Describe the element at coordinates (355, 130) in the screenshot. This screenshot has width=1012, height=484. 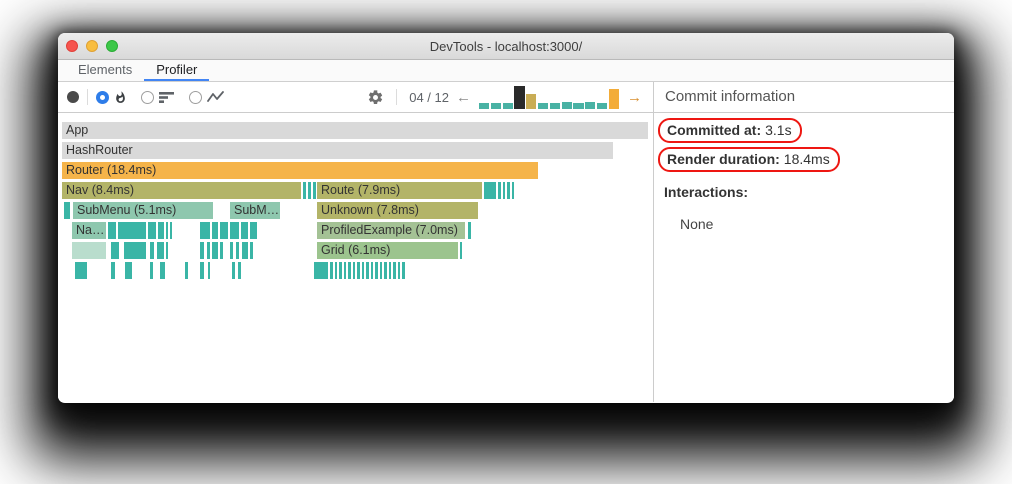
I see `flame-bar-app: App` at that location.